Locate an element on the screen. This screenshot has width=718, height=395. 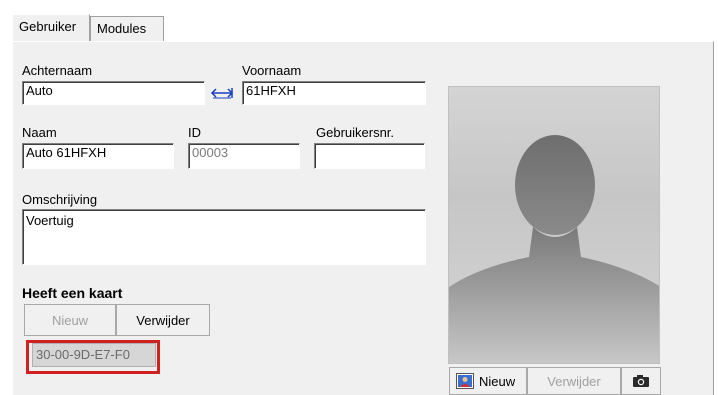
photo-new-button: Nieuw is located at coordinates (488, 381).